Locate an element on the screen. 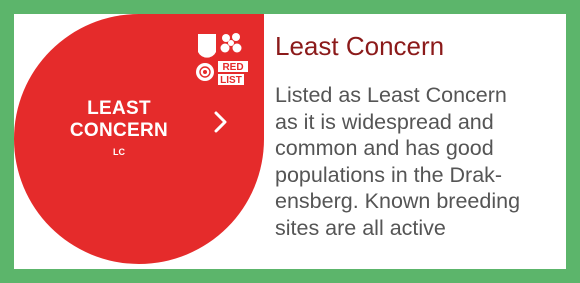  page-title: Least Concern is located at coordinates (360, 46).